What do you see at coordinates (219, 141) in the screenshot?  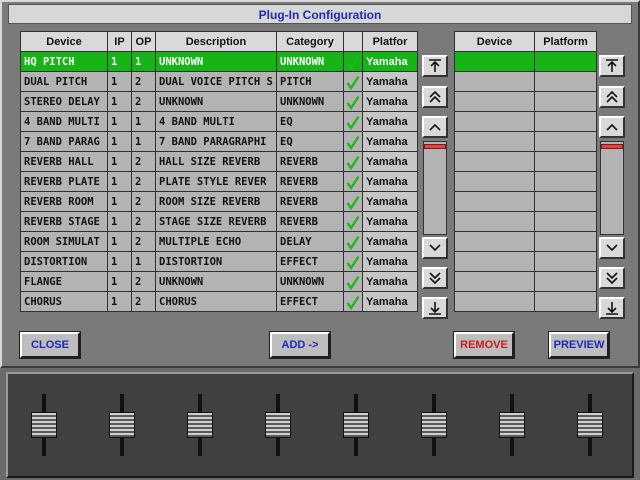 I see `table-row: 7 BAND PARAG 1 1 7 BAND PARAGRAPHI EQ Yamaha` at bounding box center [219, 141].